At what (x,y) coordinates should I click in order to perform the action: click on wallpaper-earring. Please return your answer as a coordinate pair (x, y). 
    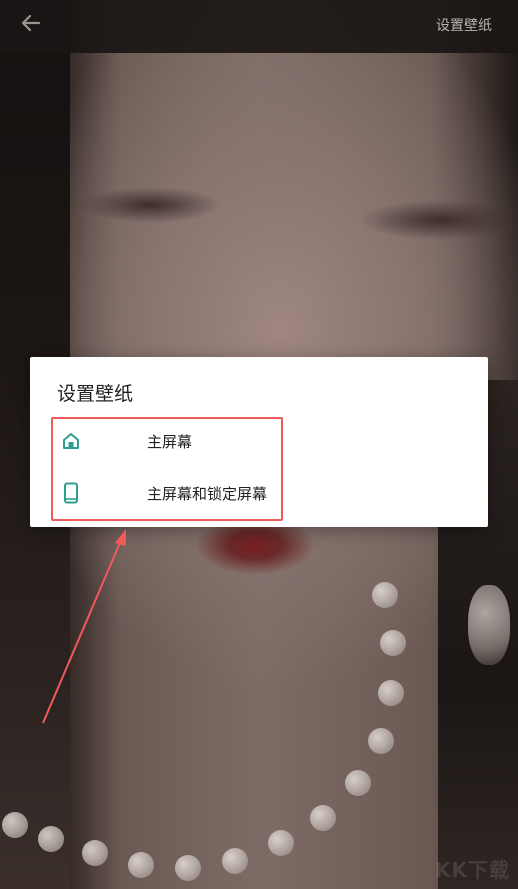
    Looking at the image, I should click on (489, 625).